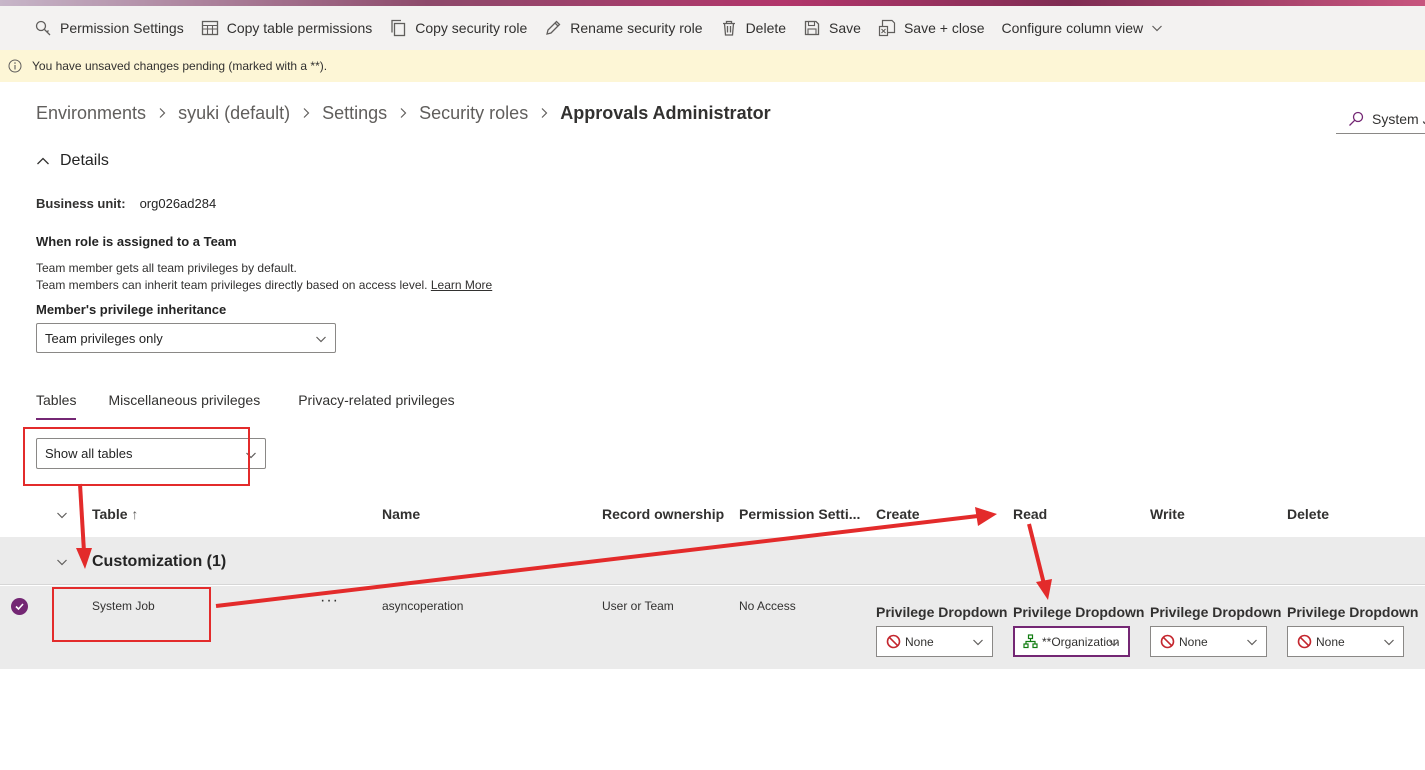 This screenshot has width=1425, height=770. What do you see at coordinates (1030, 514) in the screenshot?
I see `column-read: Read` at bounding box center [1030, 514].